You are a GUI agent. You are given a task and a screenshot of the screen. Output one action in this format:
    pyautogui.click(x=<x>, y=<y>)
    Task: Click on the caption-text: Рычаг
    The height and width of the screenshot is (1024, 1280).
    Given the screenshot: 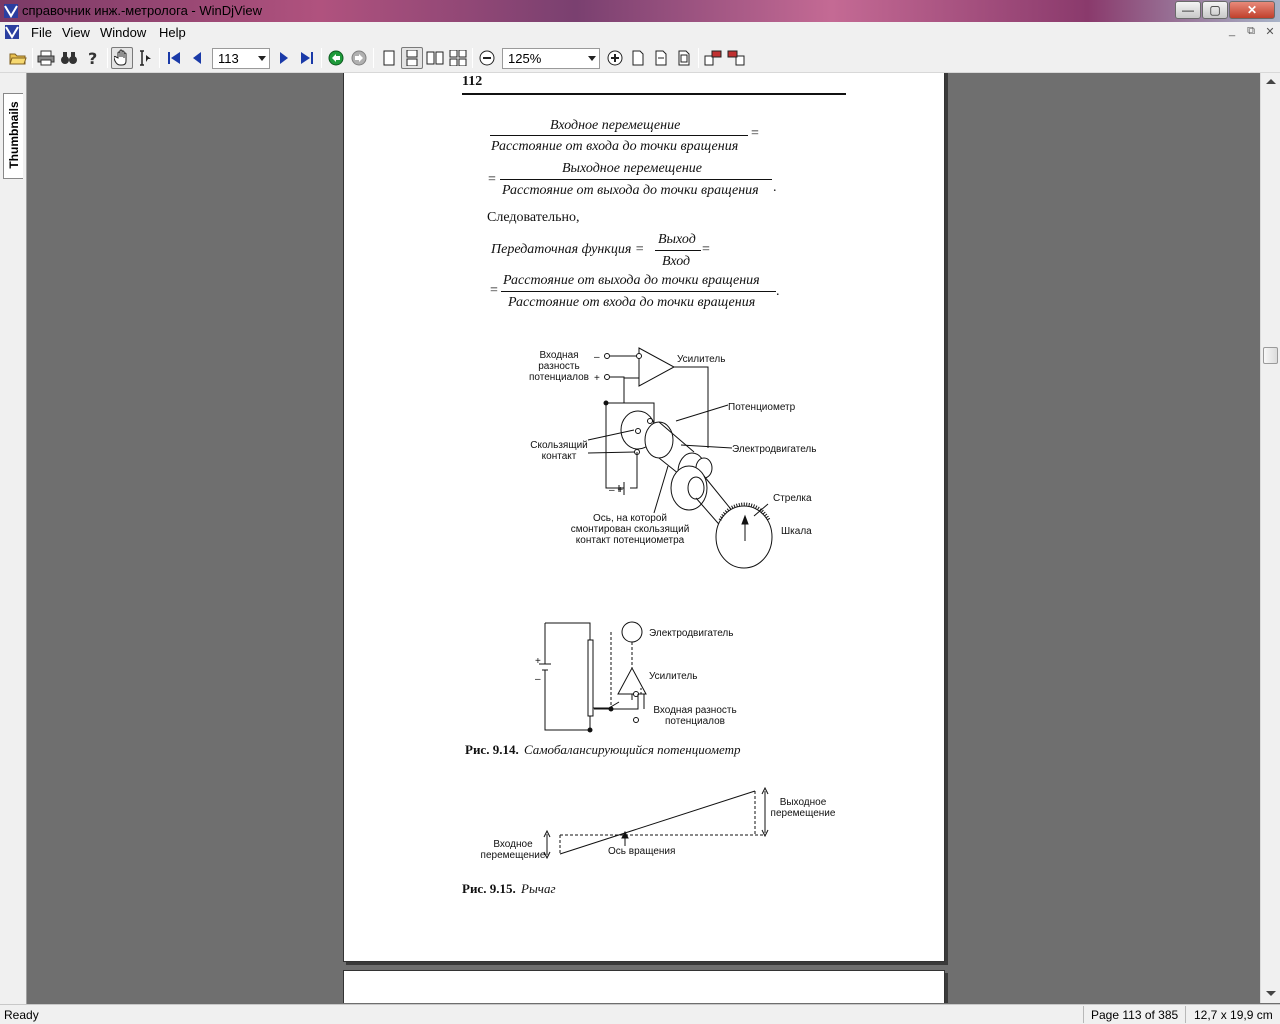 What is the action you would take?
    pyautogui.click(x=538, y=888)
    